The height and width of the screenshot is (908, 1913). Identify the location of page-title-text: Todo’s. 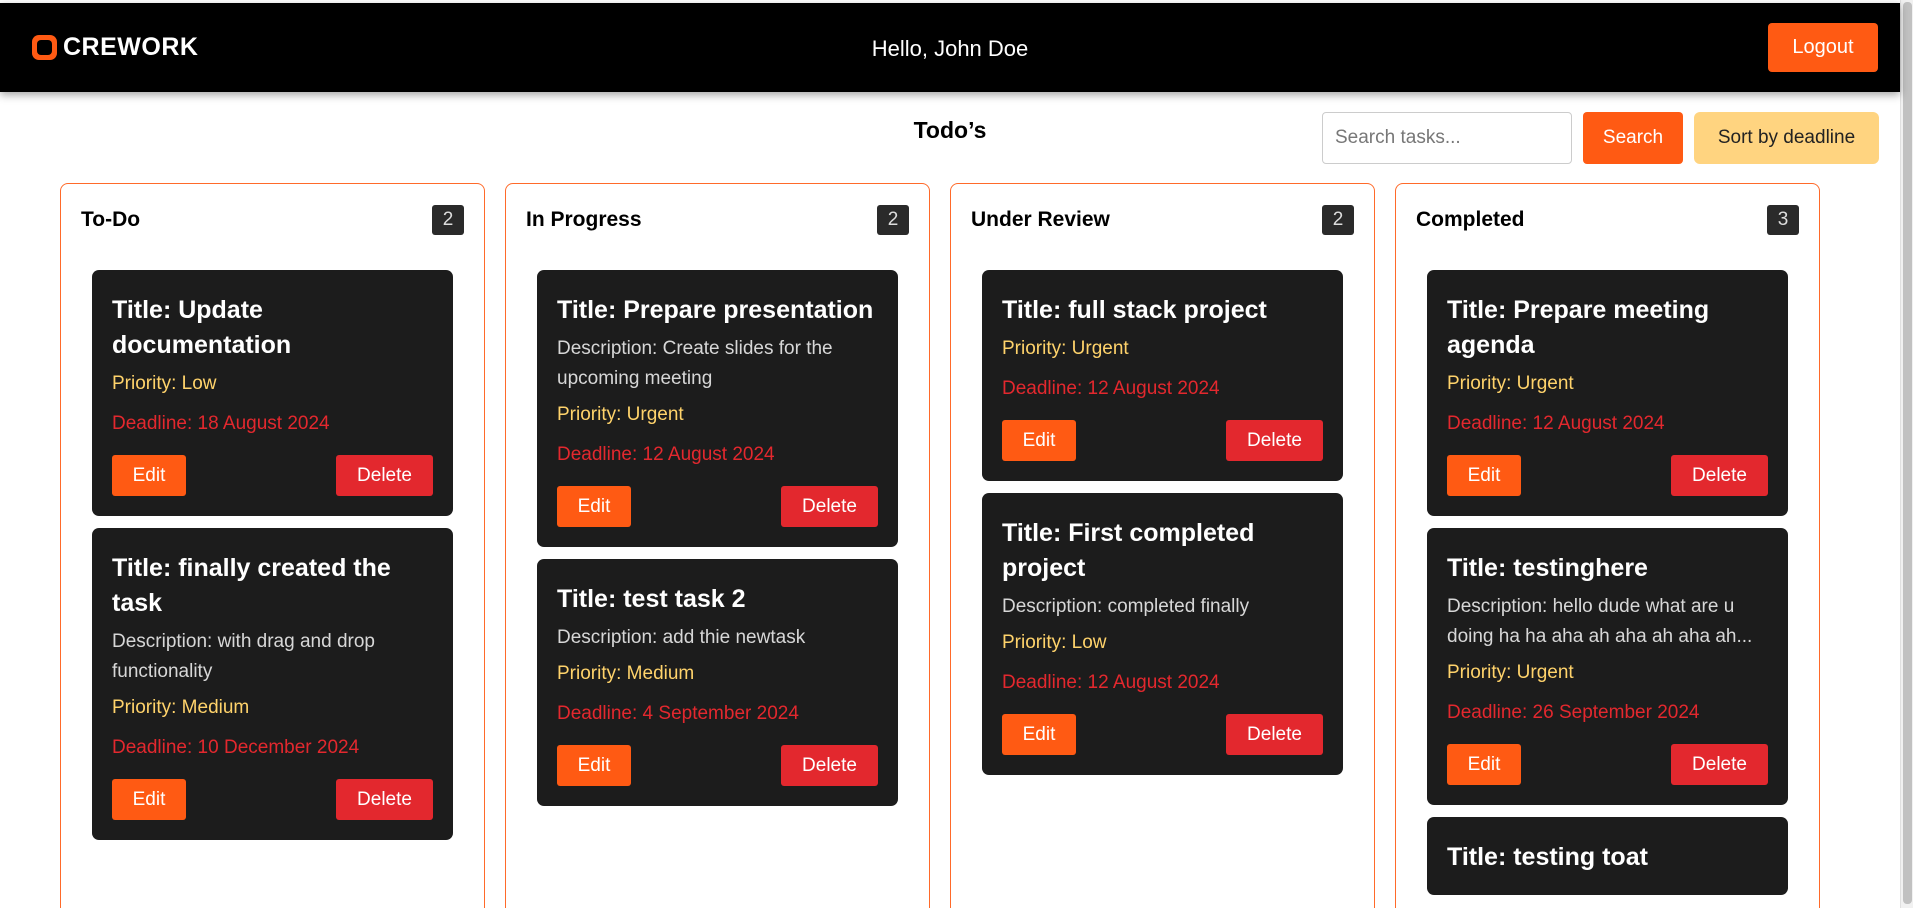
(950, 130).